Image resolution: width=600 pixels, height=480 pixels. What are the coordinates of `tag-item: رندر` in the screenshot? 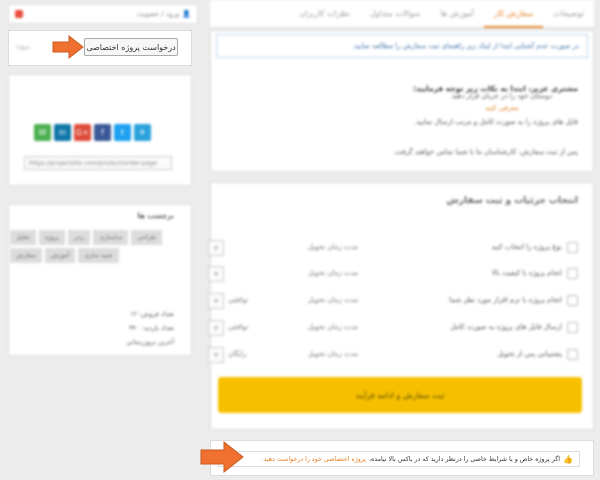 It's located at (79, 237).